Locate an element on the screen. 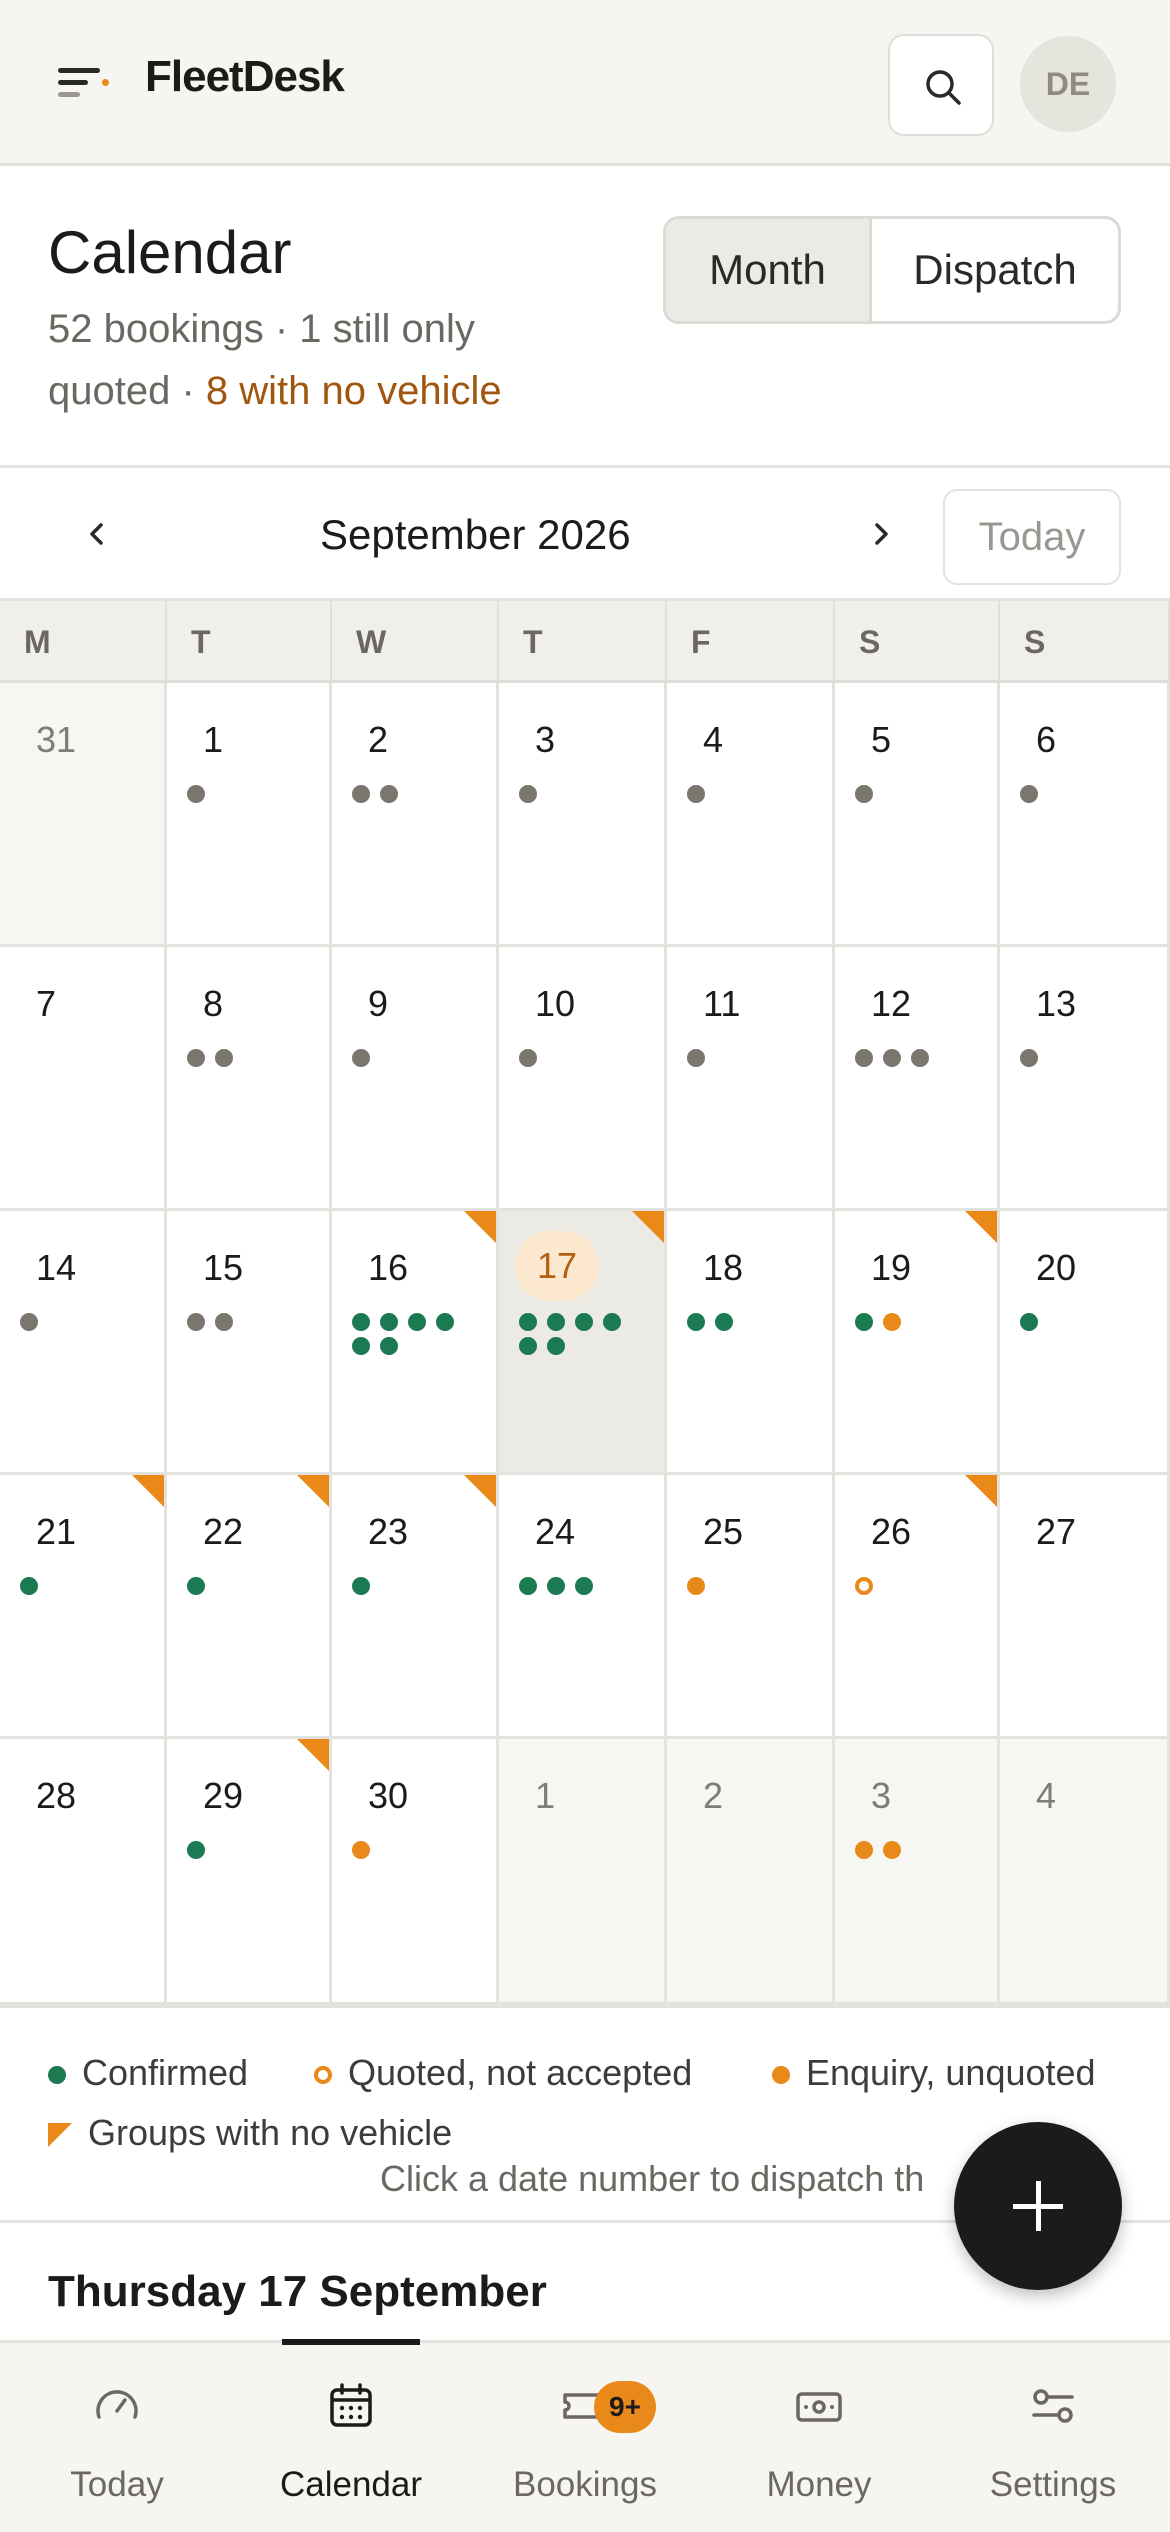  calendar-day-cell: 9 is located at coordinates (415, 1079).